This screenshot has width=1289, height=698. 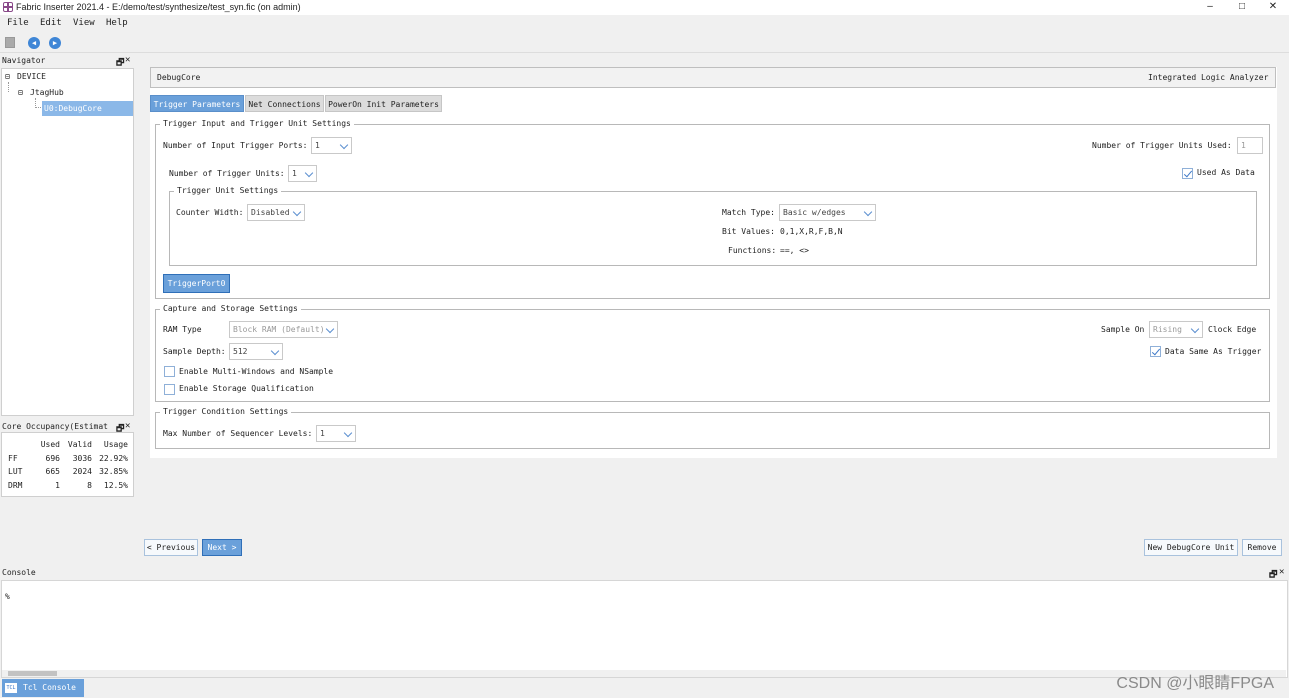 I want to click on match-type-select: Basic w/edges, so click(x=827, y=212).